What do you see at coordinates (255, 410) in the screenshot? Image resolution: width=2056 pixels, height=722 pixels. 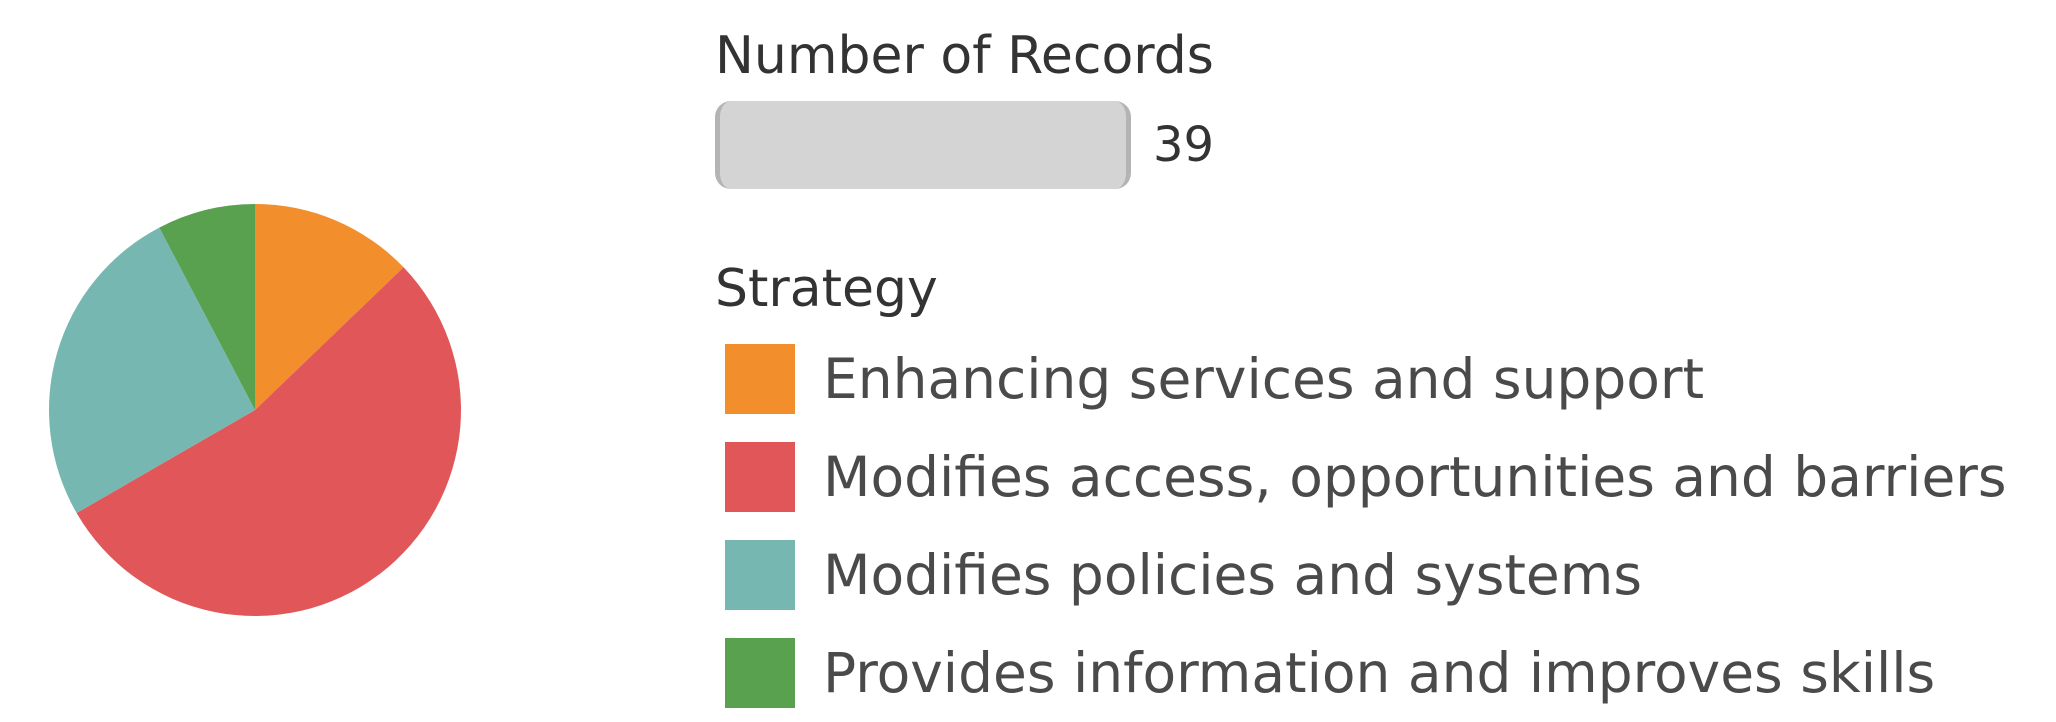 I see `pie-chart` at bounding box center [255, 410].